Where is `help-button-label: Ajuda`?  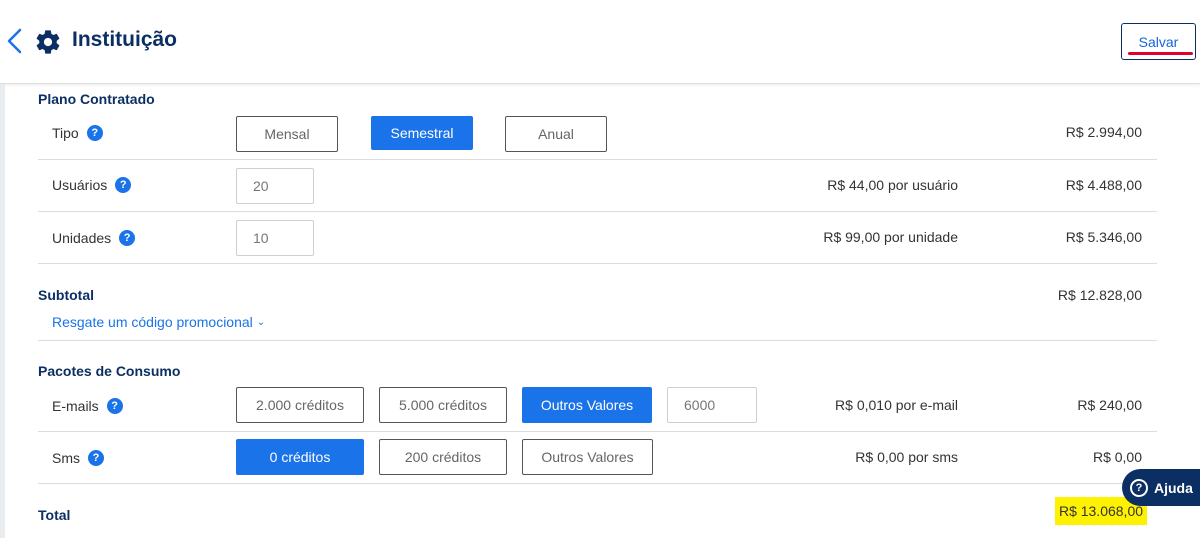
help-button-label: Ajuda is located at coordinates (1173, 487).